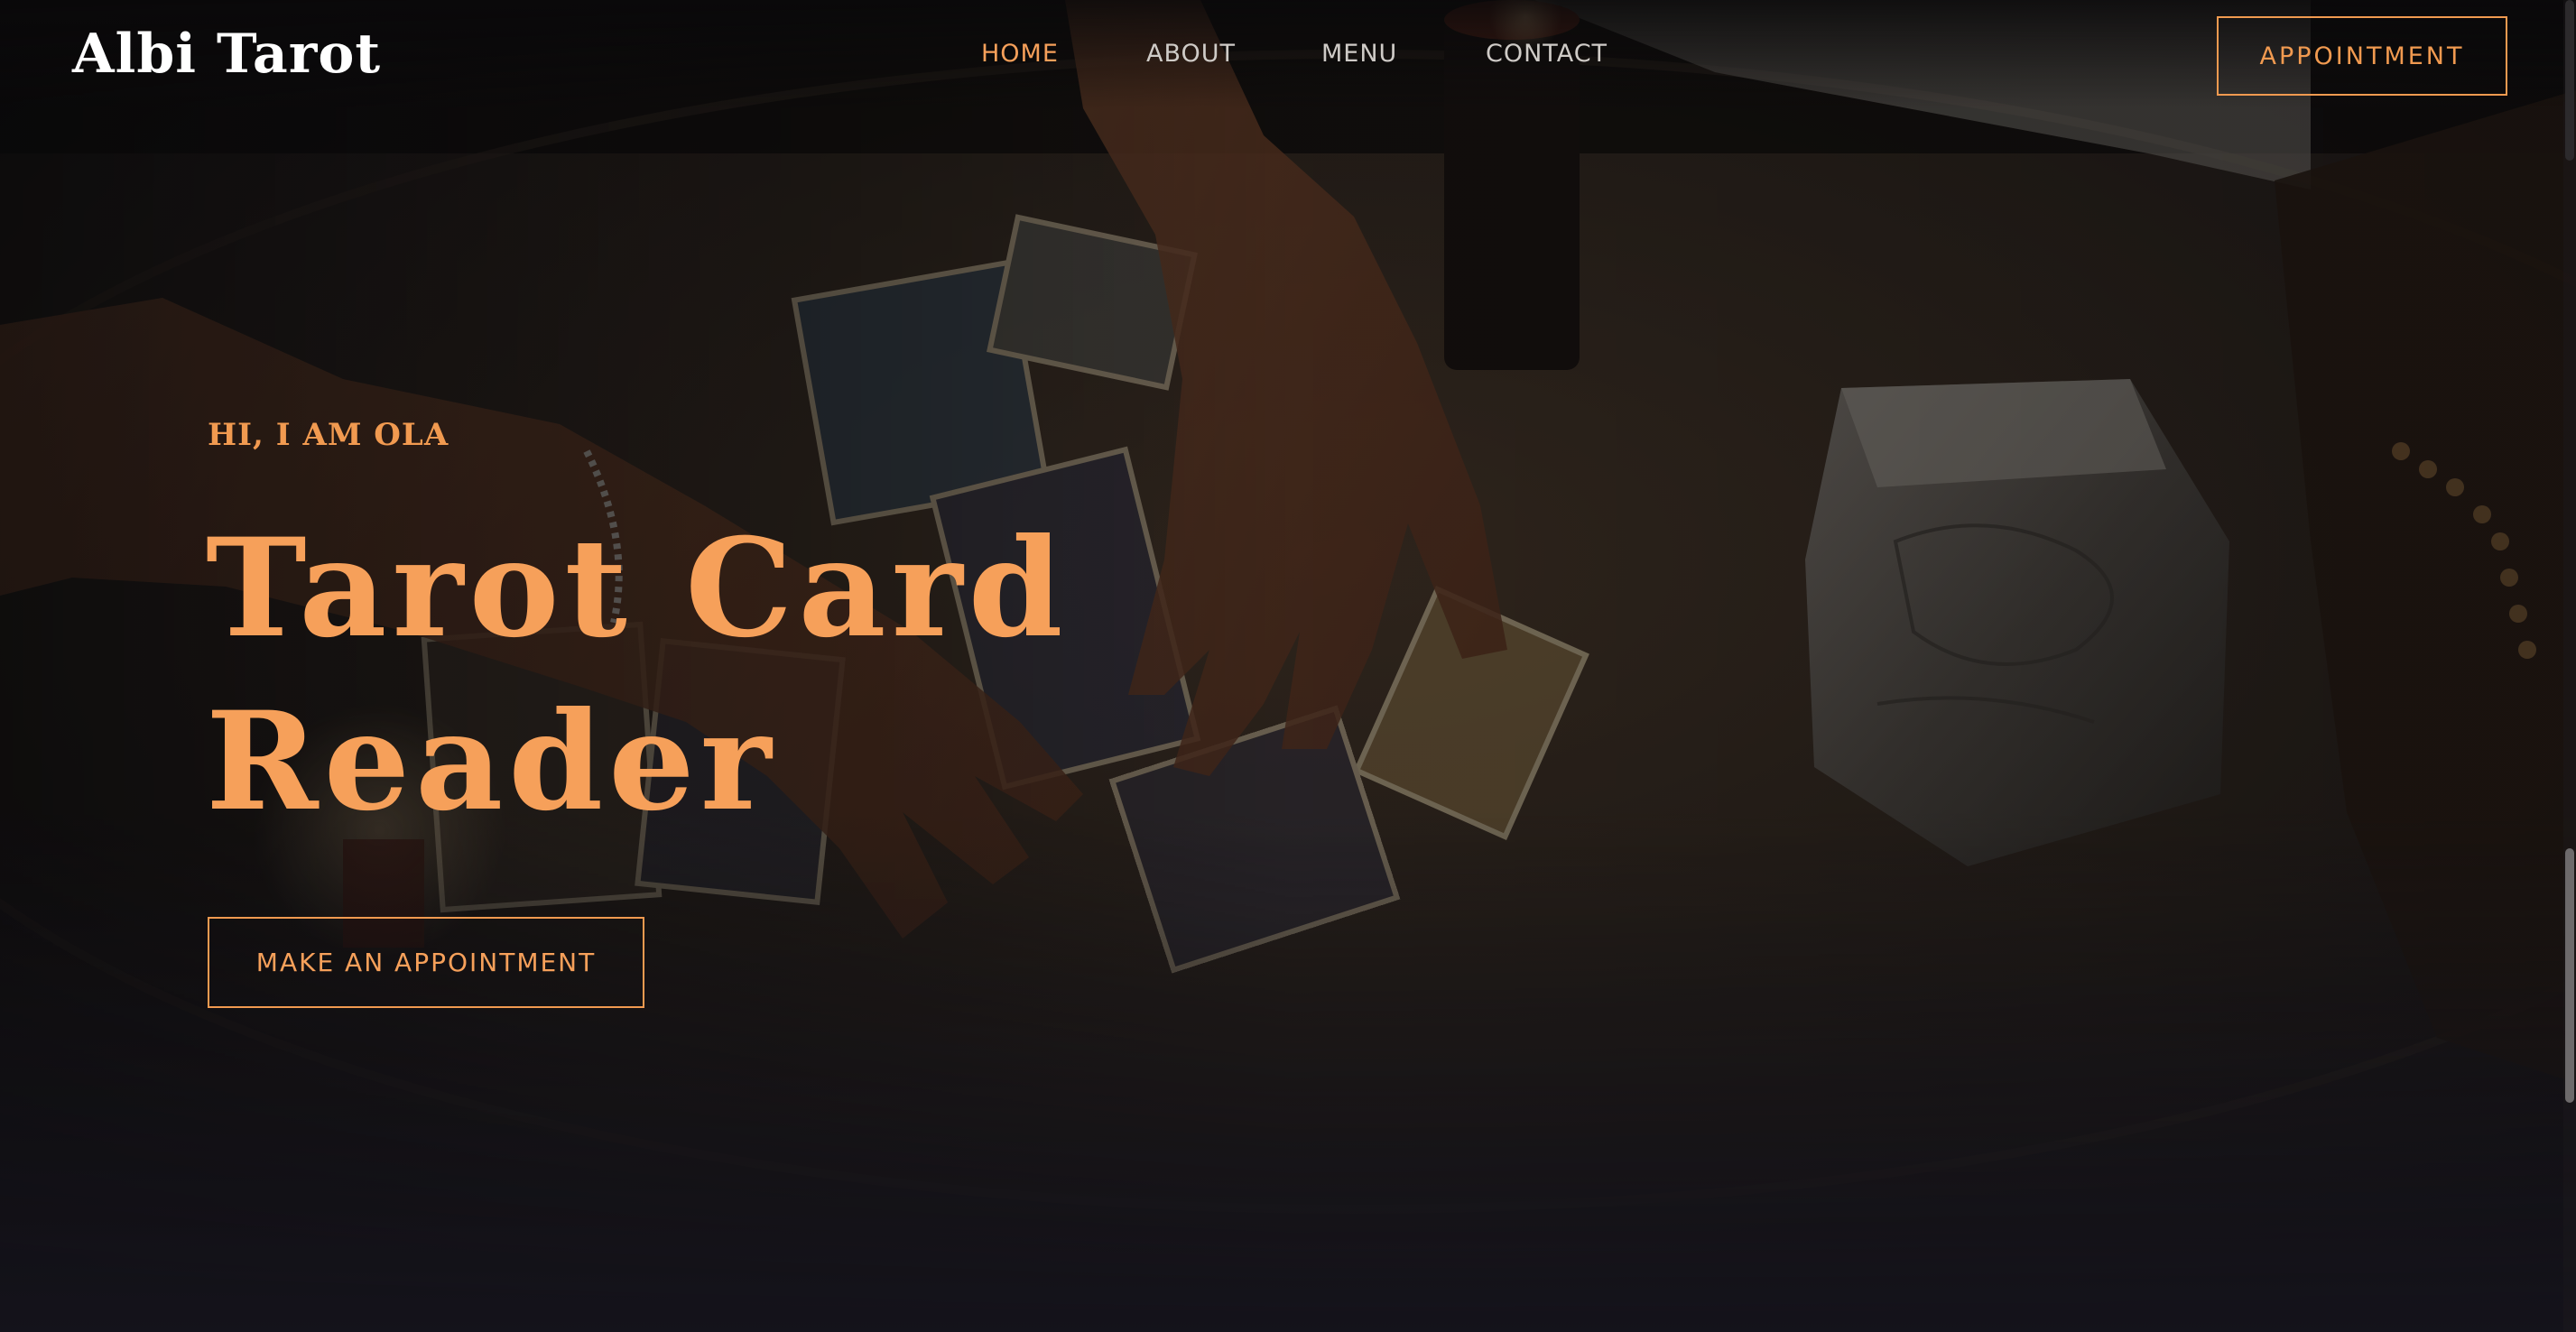 This screenshot has height=1332, width=2576. What do you see at coordinates (1547, 54) in the screenshot?
I see `nav-contact-link: CONTACT` at bounding box center [1547, 54].